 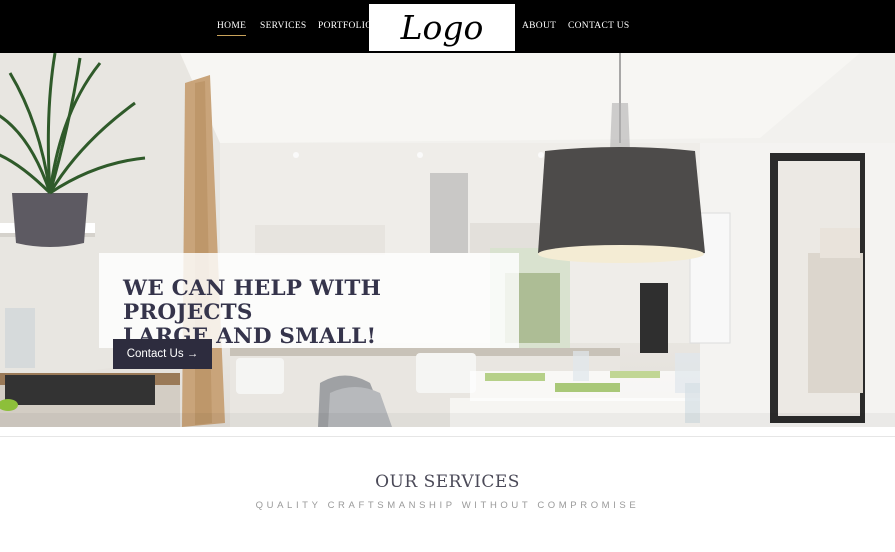 What do you see at coordinates (447, 436) in the screenshot?
I see `section-divider` at bounding box center [447, 436].